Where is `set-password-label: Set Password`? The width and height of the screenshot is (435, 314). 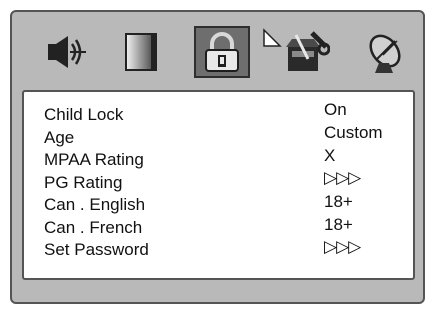 set-password-label: Set Password is located at coordinates (139, 250).